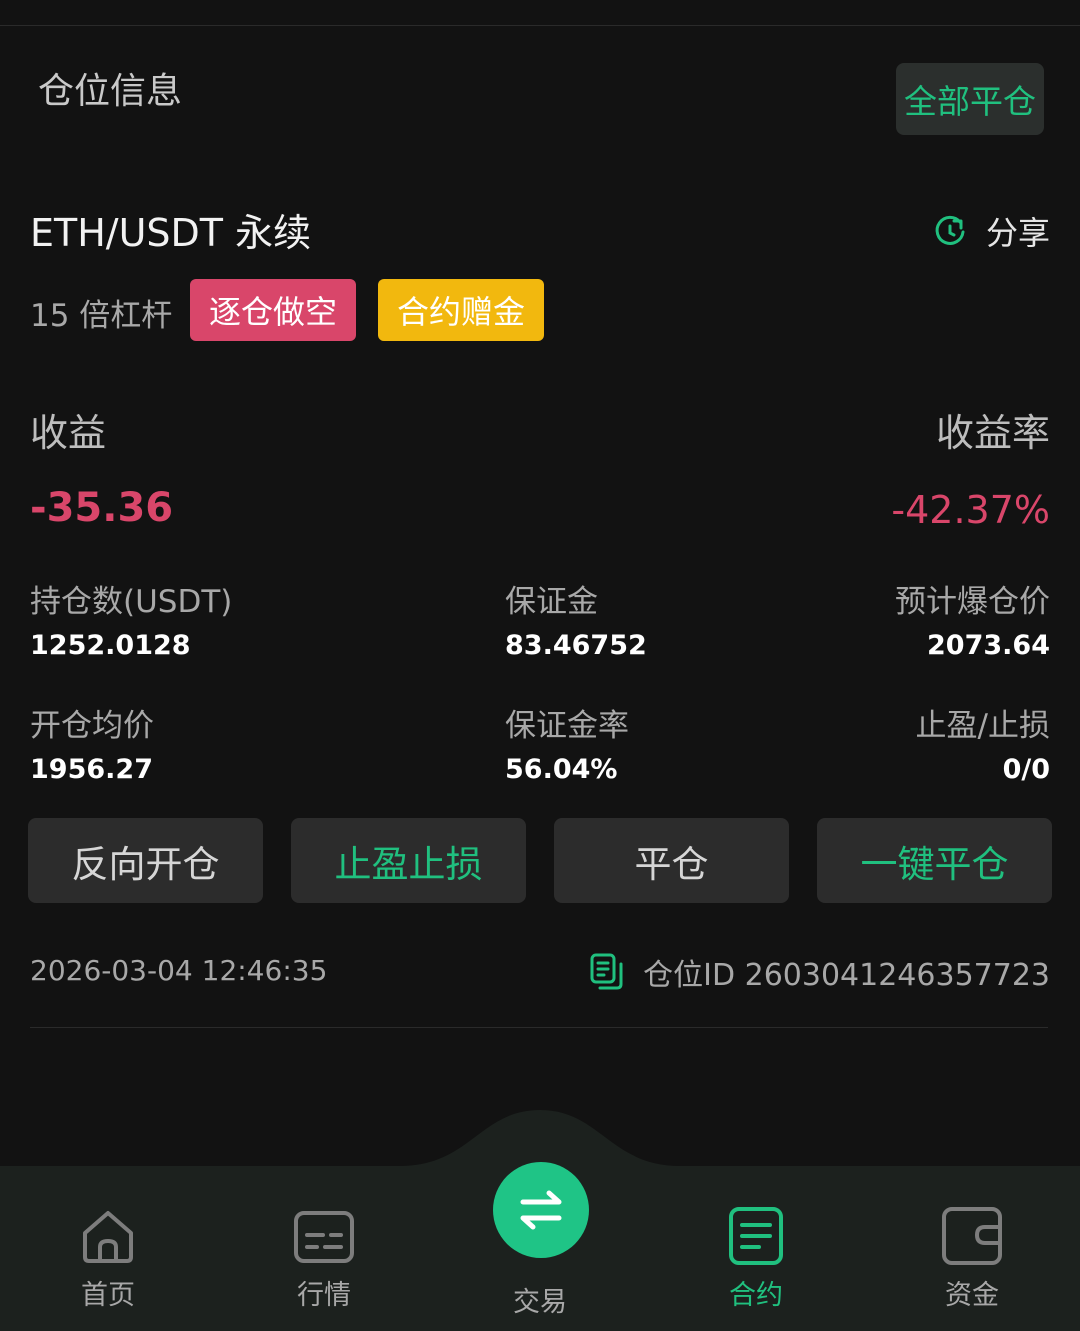  What do you see at coordinates (988, 645) in the screenshot?
I see `liq-price-value: 2073.64` at bounding box center [988, 645].